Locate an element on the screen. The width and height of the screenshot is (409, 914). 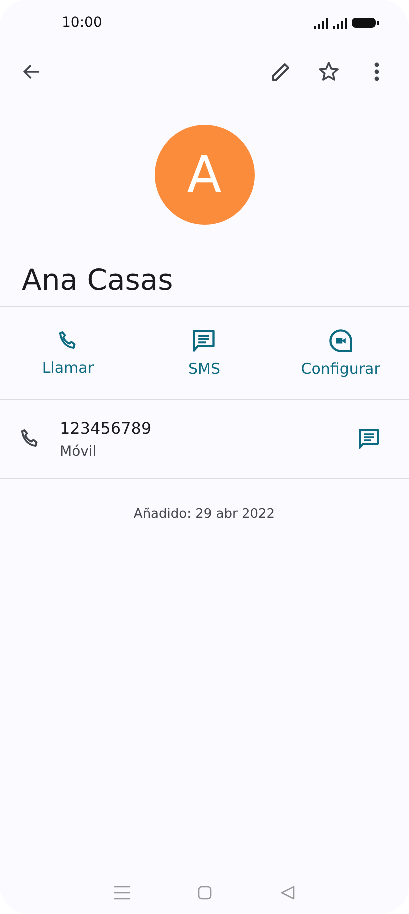
status-time: 10:00 is located at coordinates (82, 23).